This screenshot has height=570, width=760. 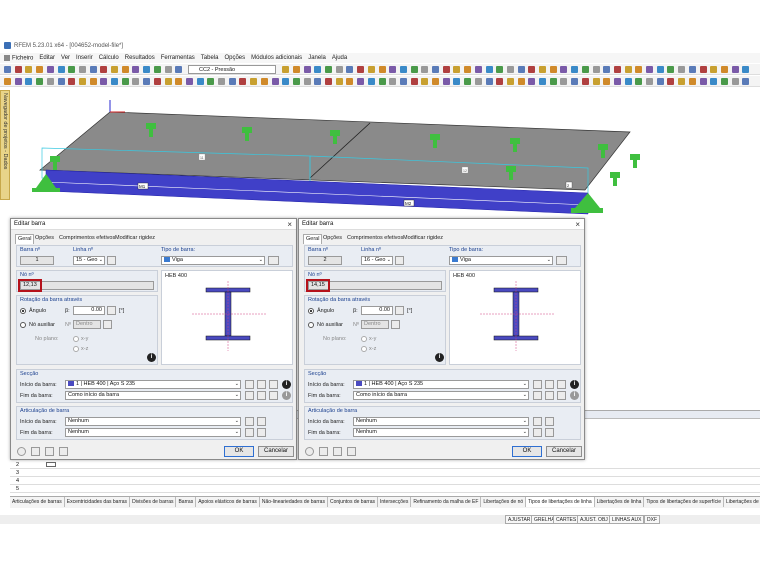 What do you see at coordinates (234, 58) in the screenshot?
I see `menu-opcoes: Opções` at bounding box center [234, 58].